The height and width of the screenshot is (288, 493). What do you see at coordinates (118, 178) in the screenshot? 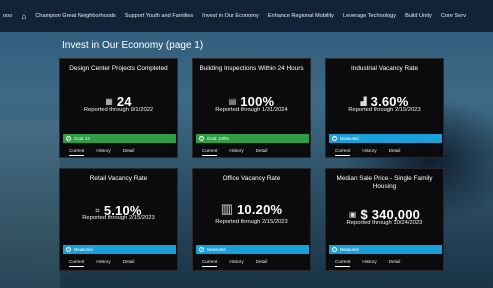
I see `card-title: Retail Vacancy Rate` at bounding box center [118, 178].